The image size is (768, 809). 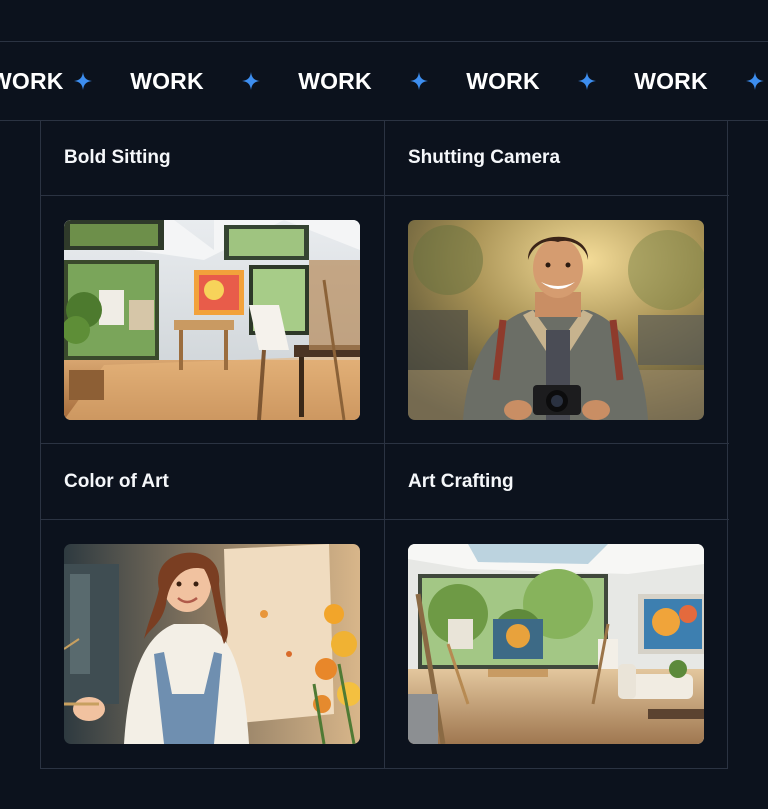 What do you see at coordinates (484, 158) in the screenshot?
I see `card-title: Shutting Camera` at bounding box center [484, 158].